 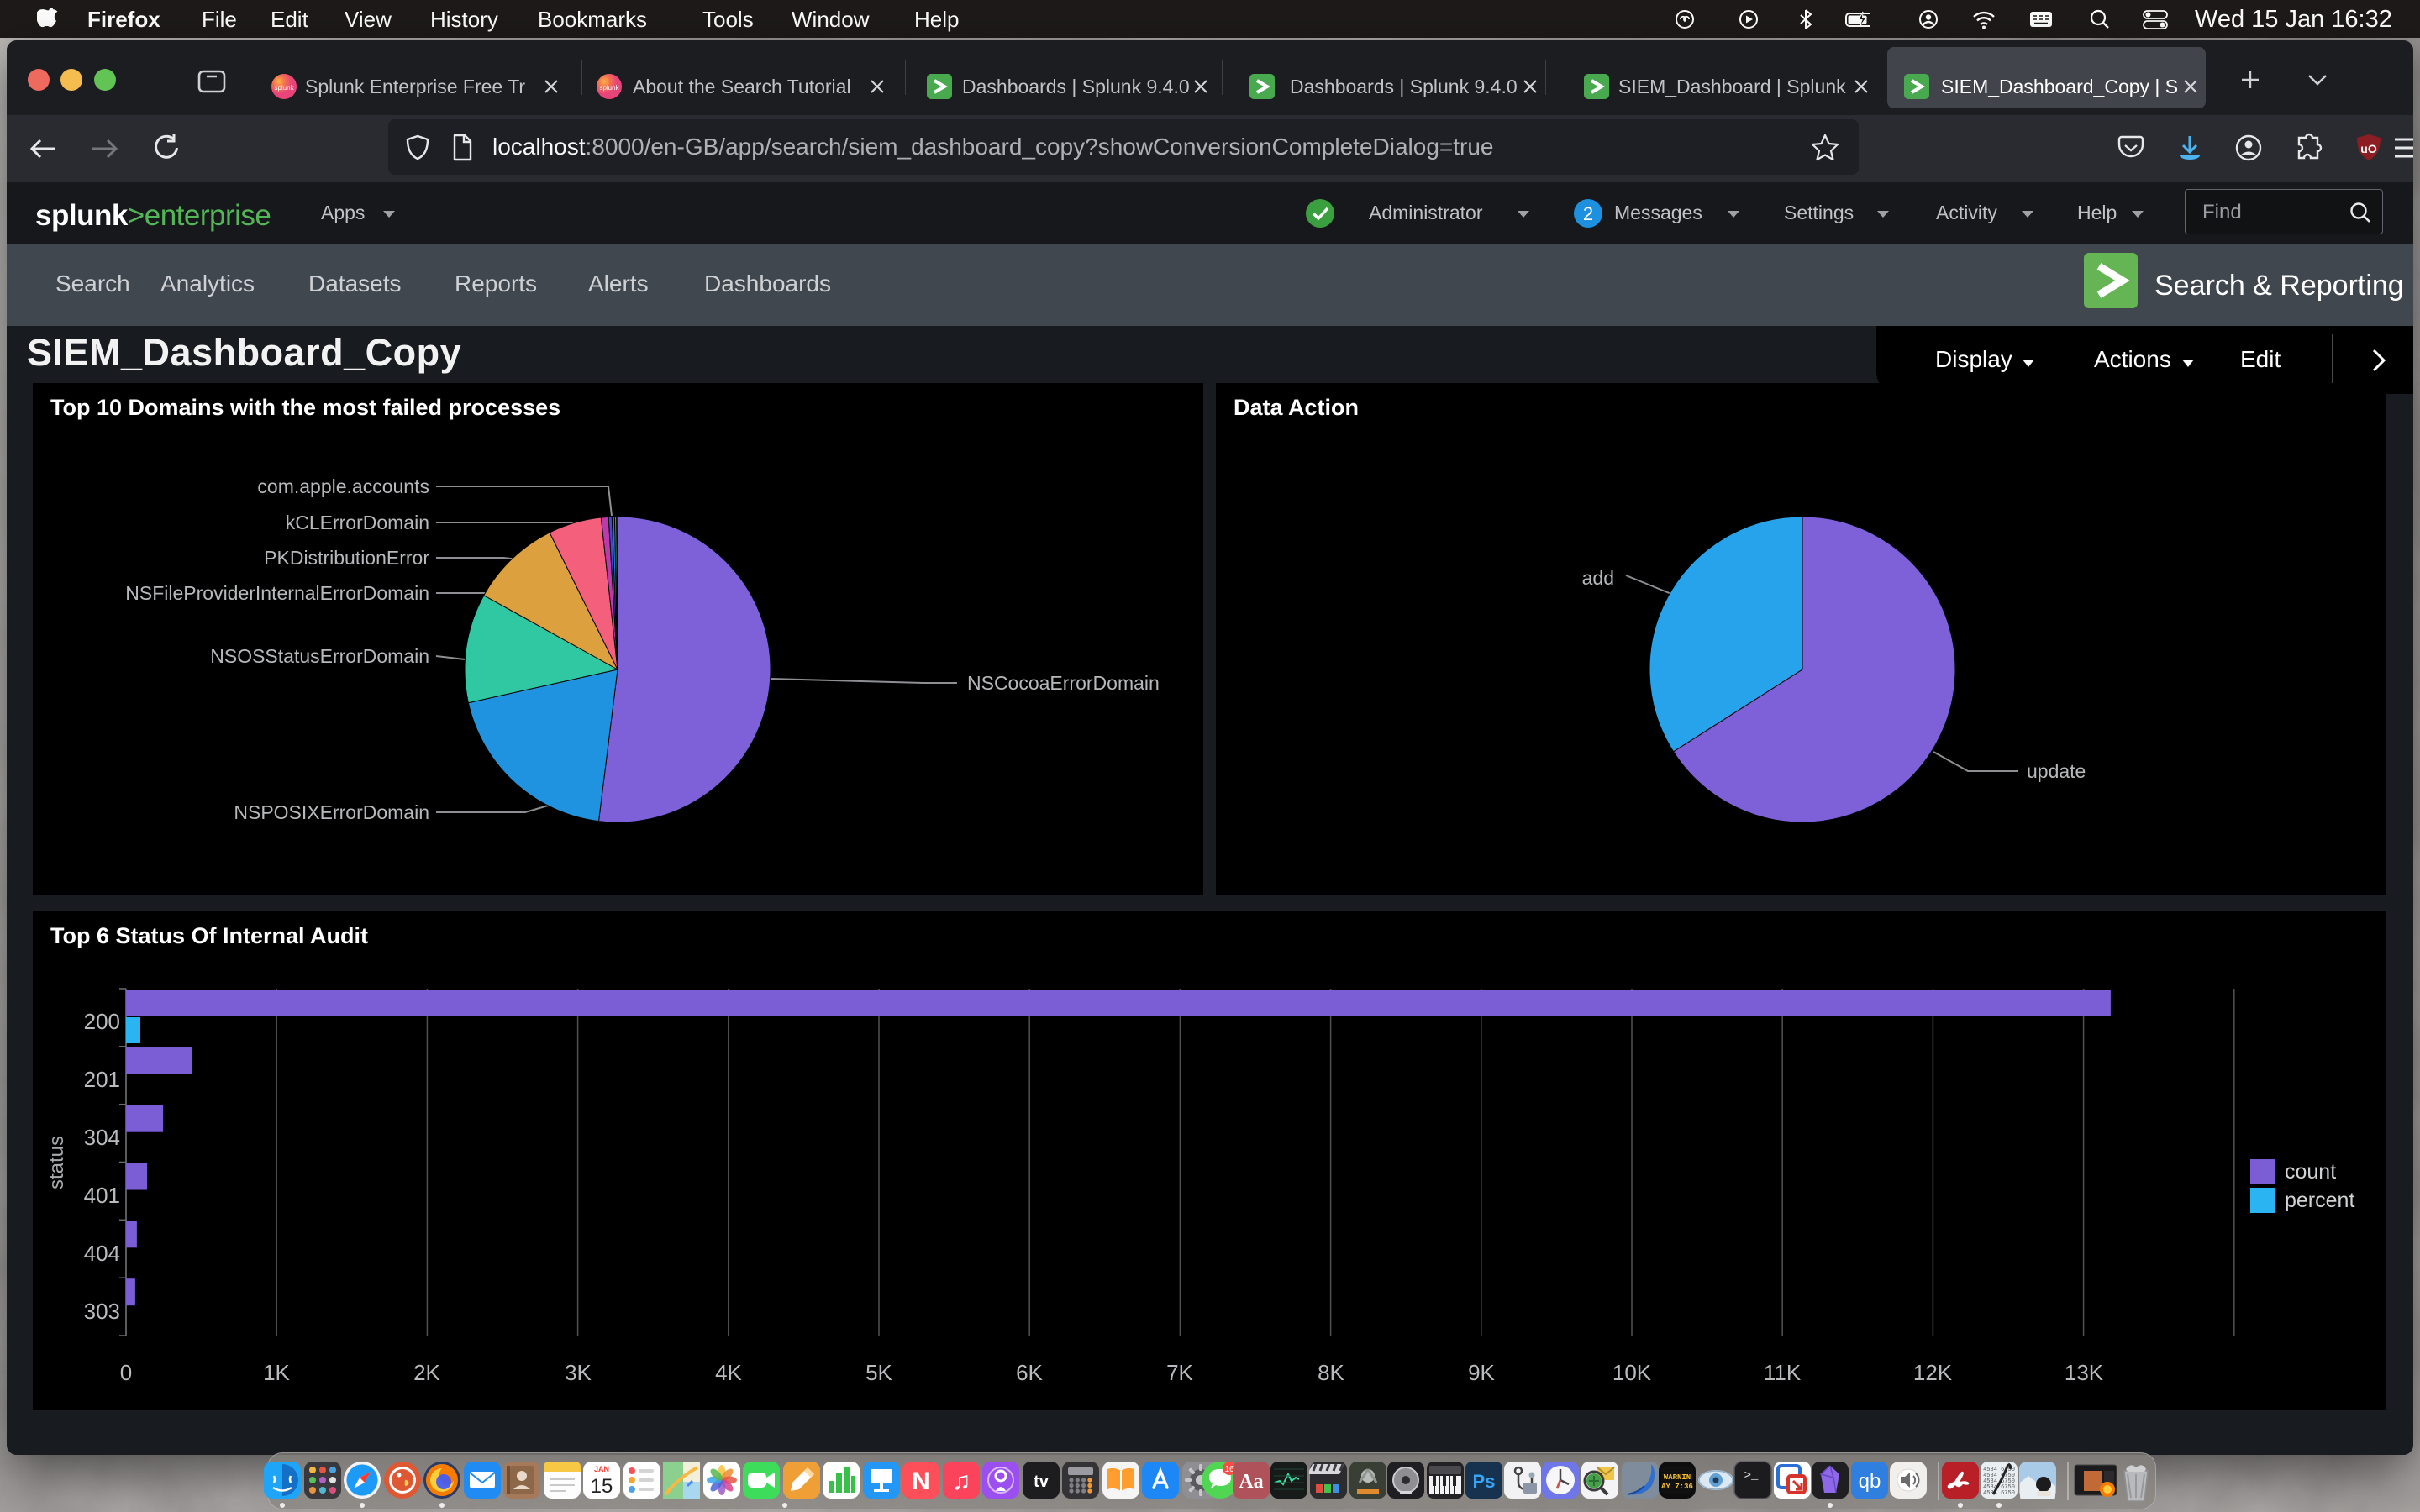 What do you see at coordinates (102, 1137) in the screenshot?
I see `svg-text: 304` at bounding box center [102, 1137].